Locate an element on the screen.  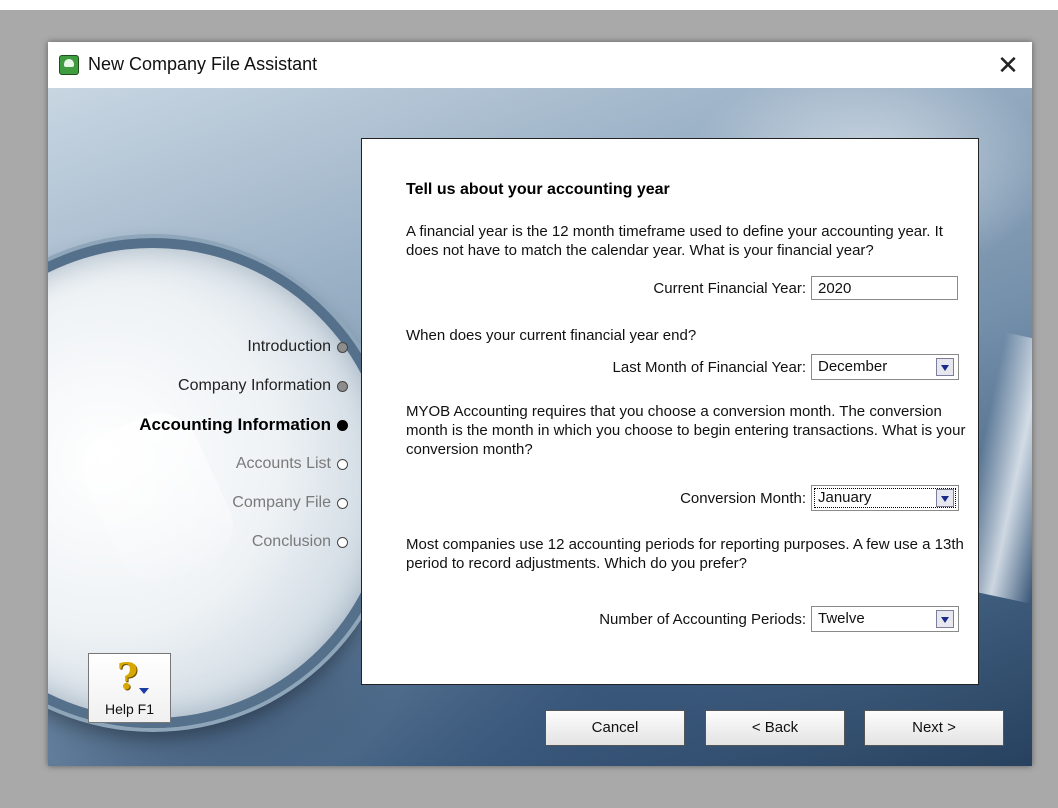
step-label: Accounting Information is located at coordinates (235, 424).